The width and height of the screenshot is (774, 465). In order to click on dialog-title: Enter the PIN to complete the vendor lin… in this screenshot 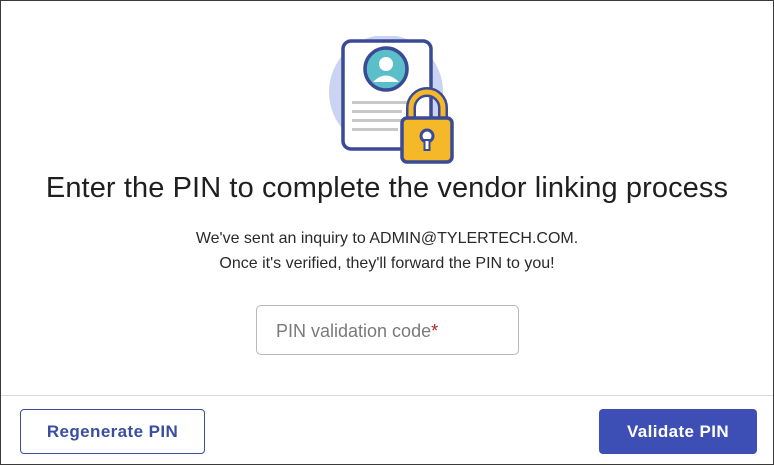, I will do `click(387, 188)`.